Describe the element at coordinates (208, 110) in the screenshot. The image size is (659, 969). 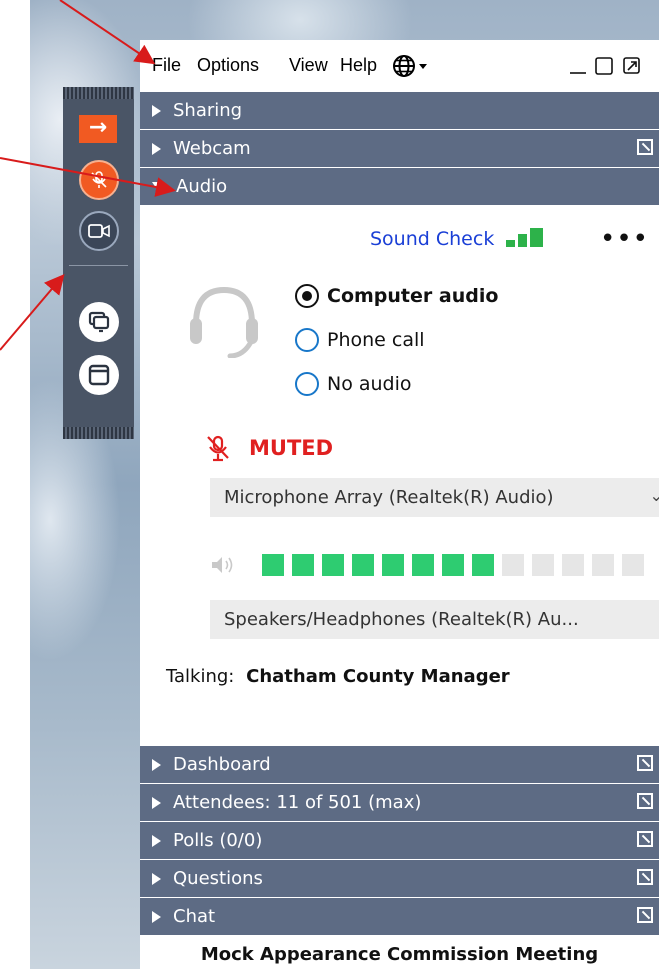
I see `sharing-label: Sharing` at that location.